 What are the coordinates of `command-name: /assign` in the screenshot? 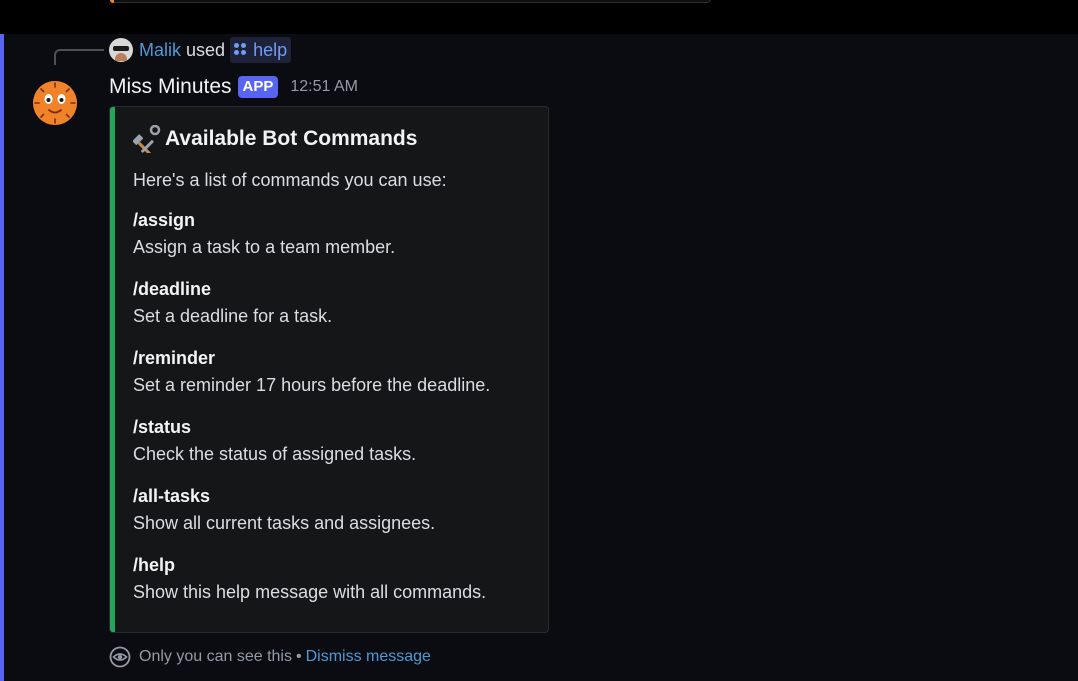 It's located at (164, 220).